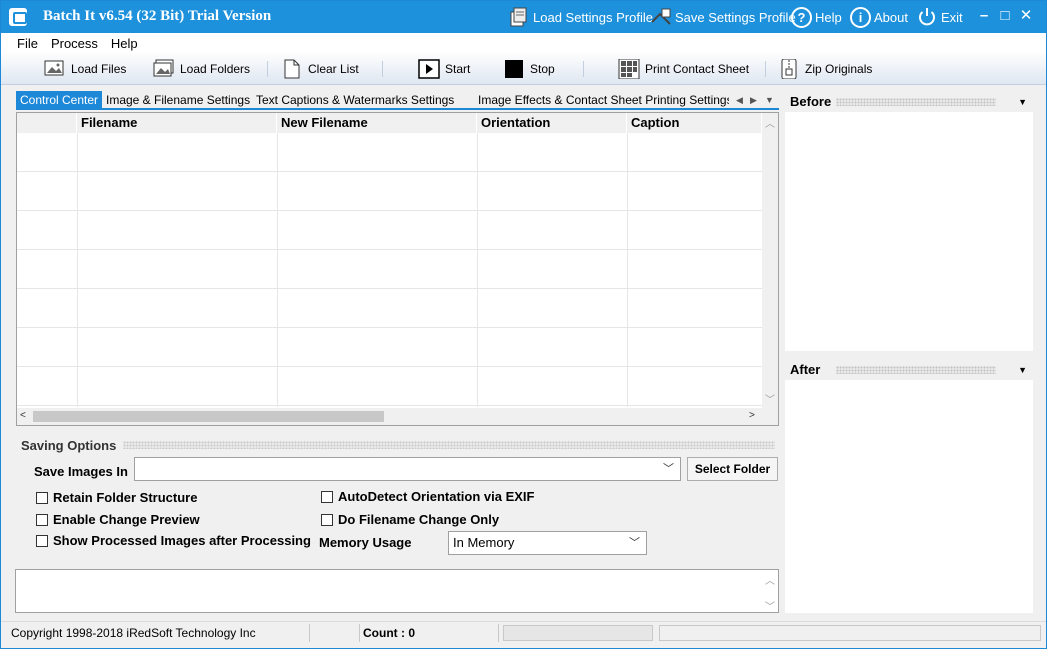 The width and height of the screenshot is (1047, 649). I want to click on clear-list-label: Clear List, so click(333, 69).